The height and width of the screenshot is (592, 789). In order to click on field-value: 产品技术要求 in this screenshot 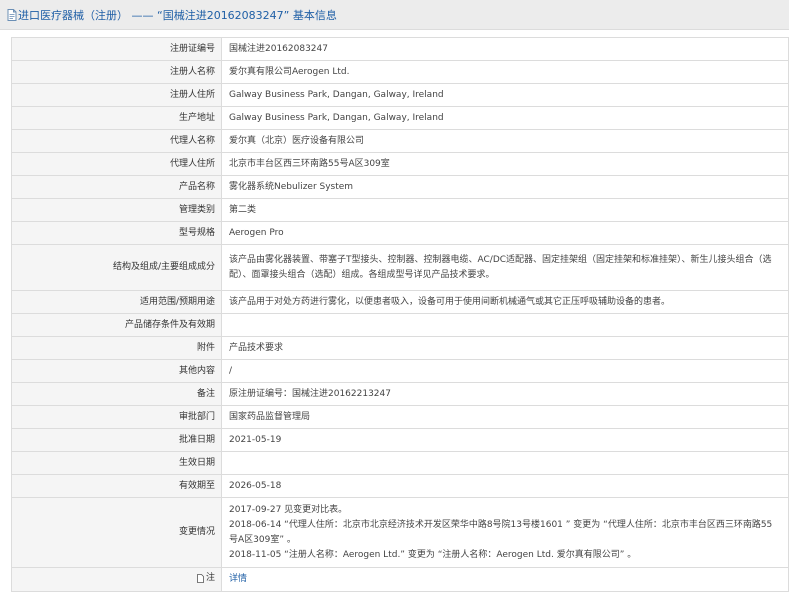, I will do `click(505, 348)`.